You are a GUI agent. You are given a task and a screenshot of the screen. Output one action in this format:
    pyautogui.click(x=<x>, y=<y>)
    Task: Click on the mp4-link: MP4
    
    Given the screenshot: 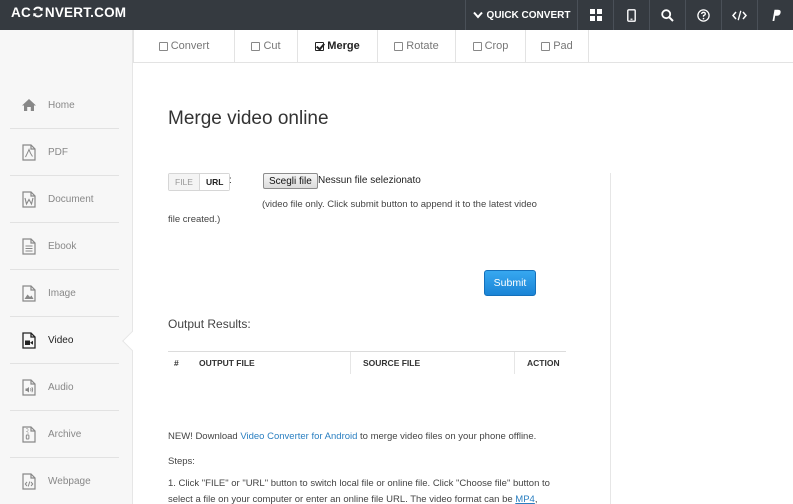 What is the action you would take?
    pyautogui.click(x=525, y=499)
    